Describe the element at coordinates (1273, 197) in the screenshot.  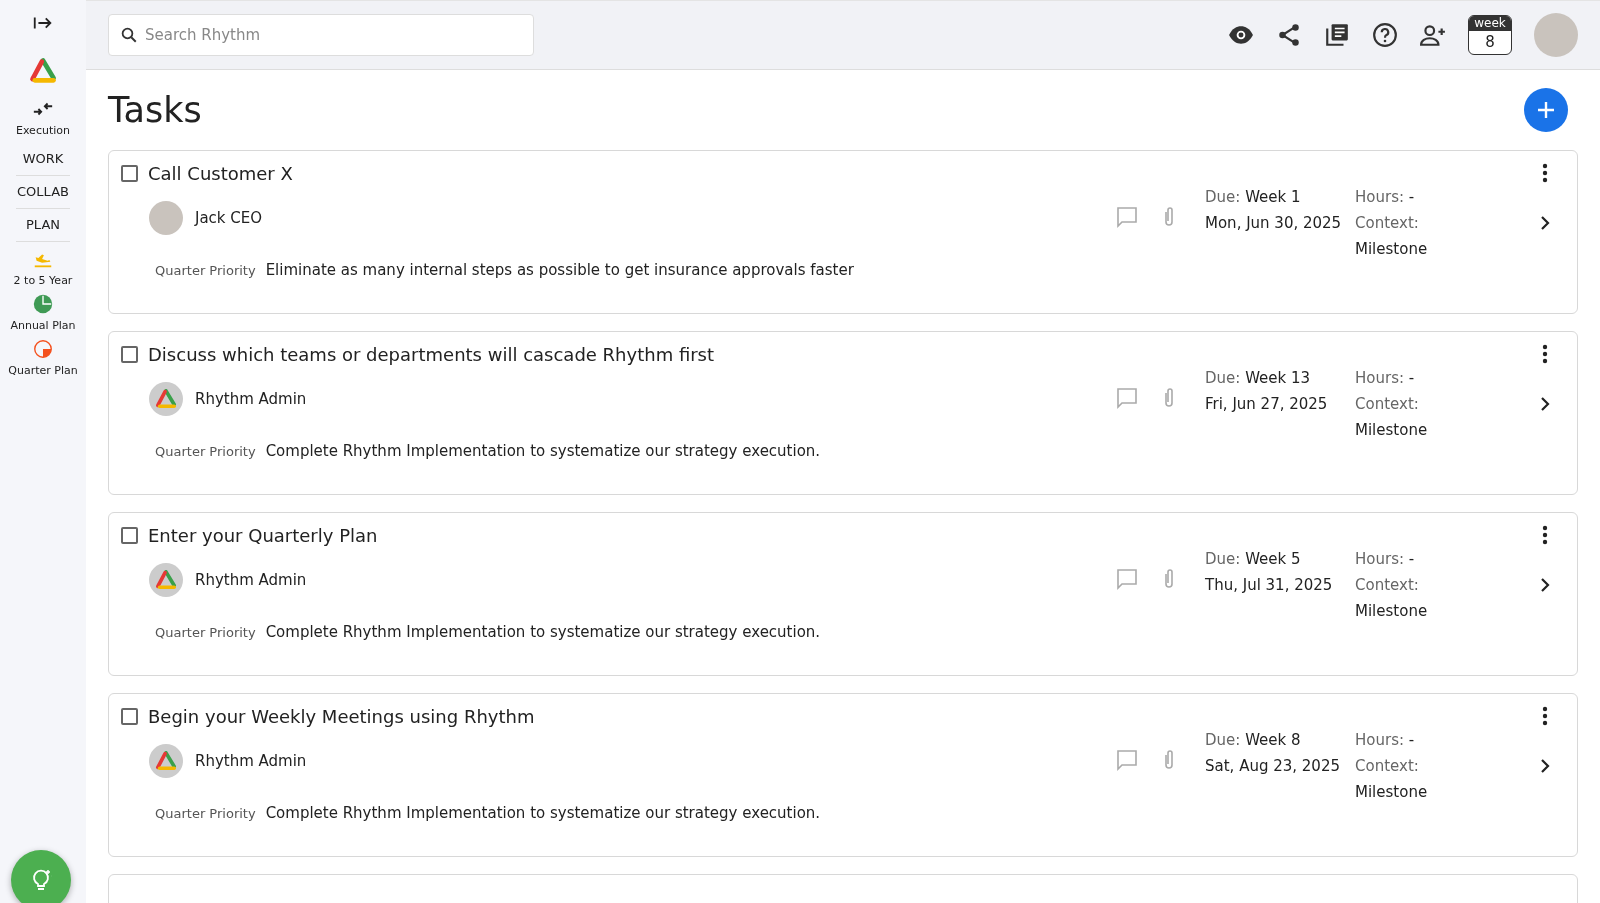
I see `due-week: Week 1` at that location.